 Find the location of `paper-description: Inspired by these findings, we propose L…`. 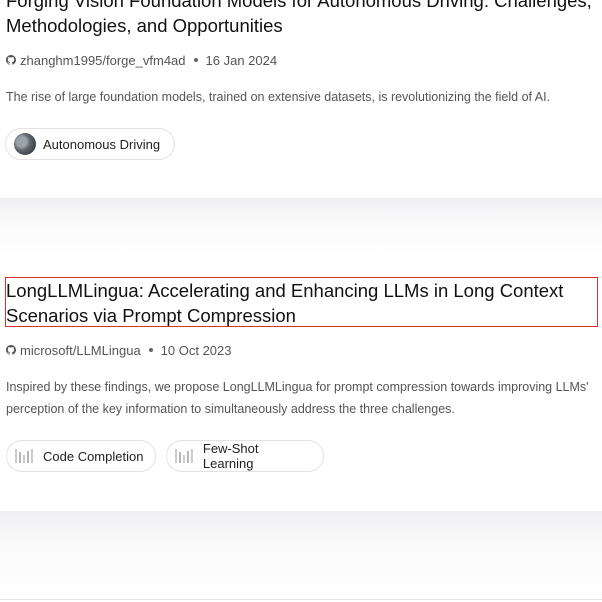

paper-description: Inspired by these findings, we propose L… is located at coordinates (297, 398).